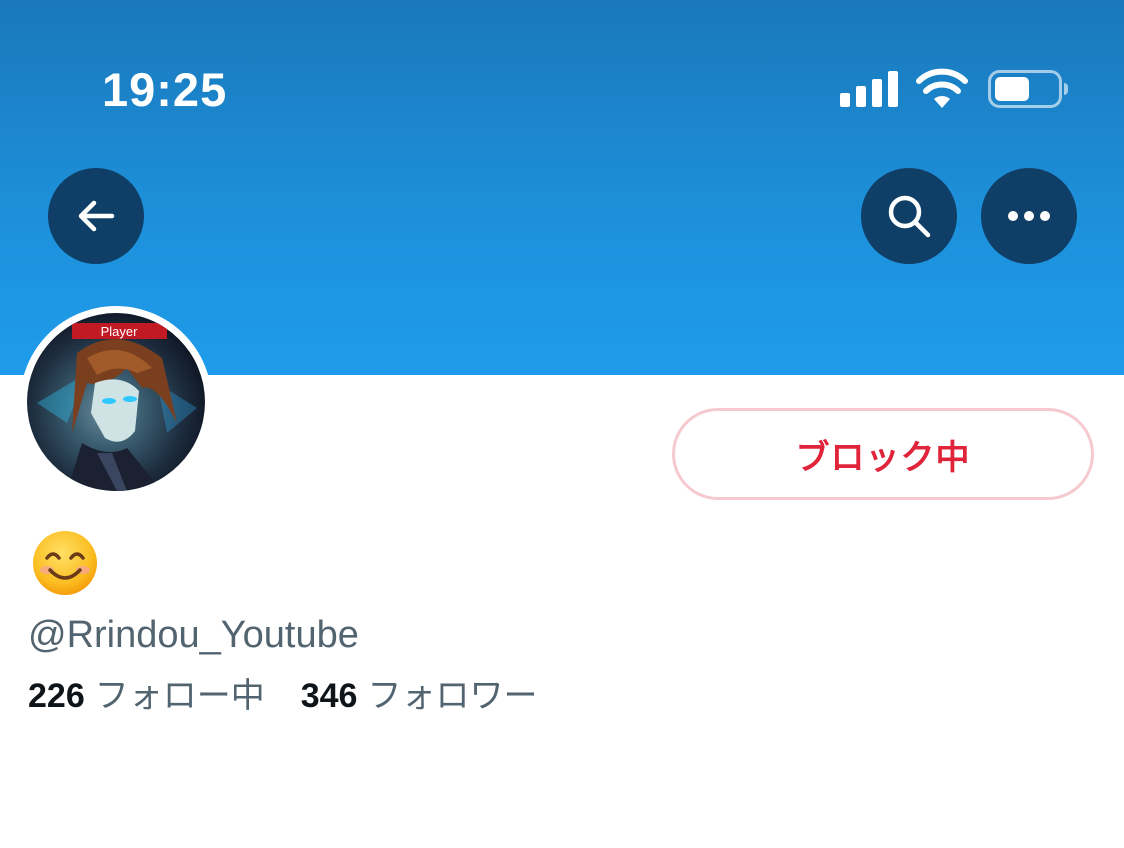 This screenshot has width=1124, height=848. I want to click on status-bar-time: 19:25, so click(165, 89).